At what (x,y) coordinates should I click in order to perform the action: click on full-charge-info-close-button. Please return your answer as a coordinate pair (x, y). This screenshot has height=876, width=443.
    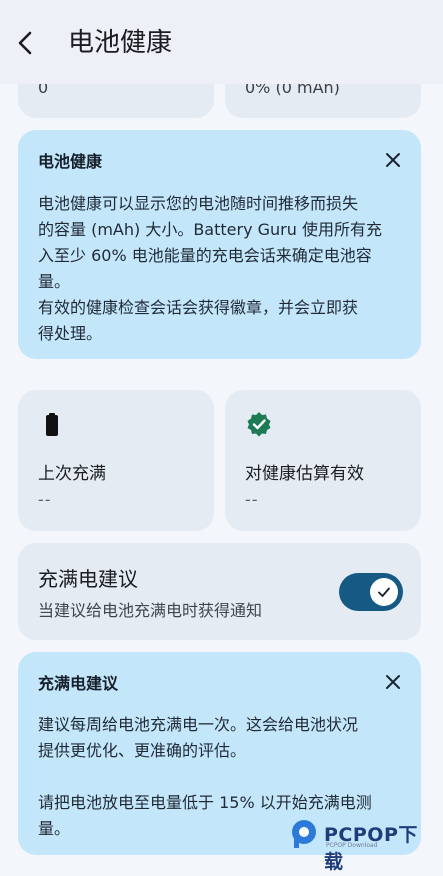
    Looking at the image, I should click on (393, 682).